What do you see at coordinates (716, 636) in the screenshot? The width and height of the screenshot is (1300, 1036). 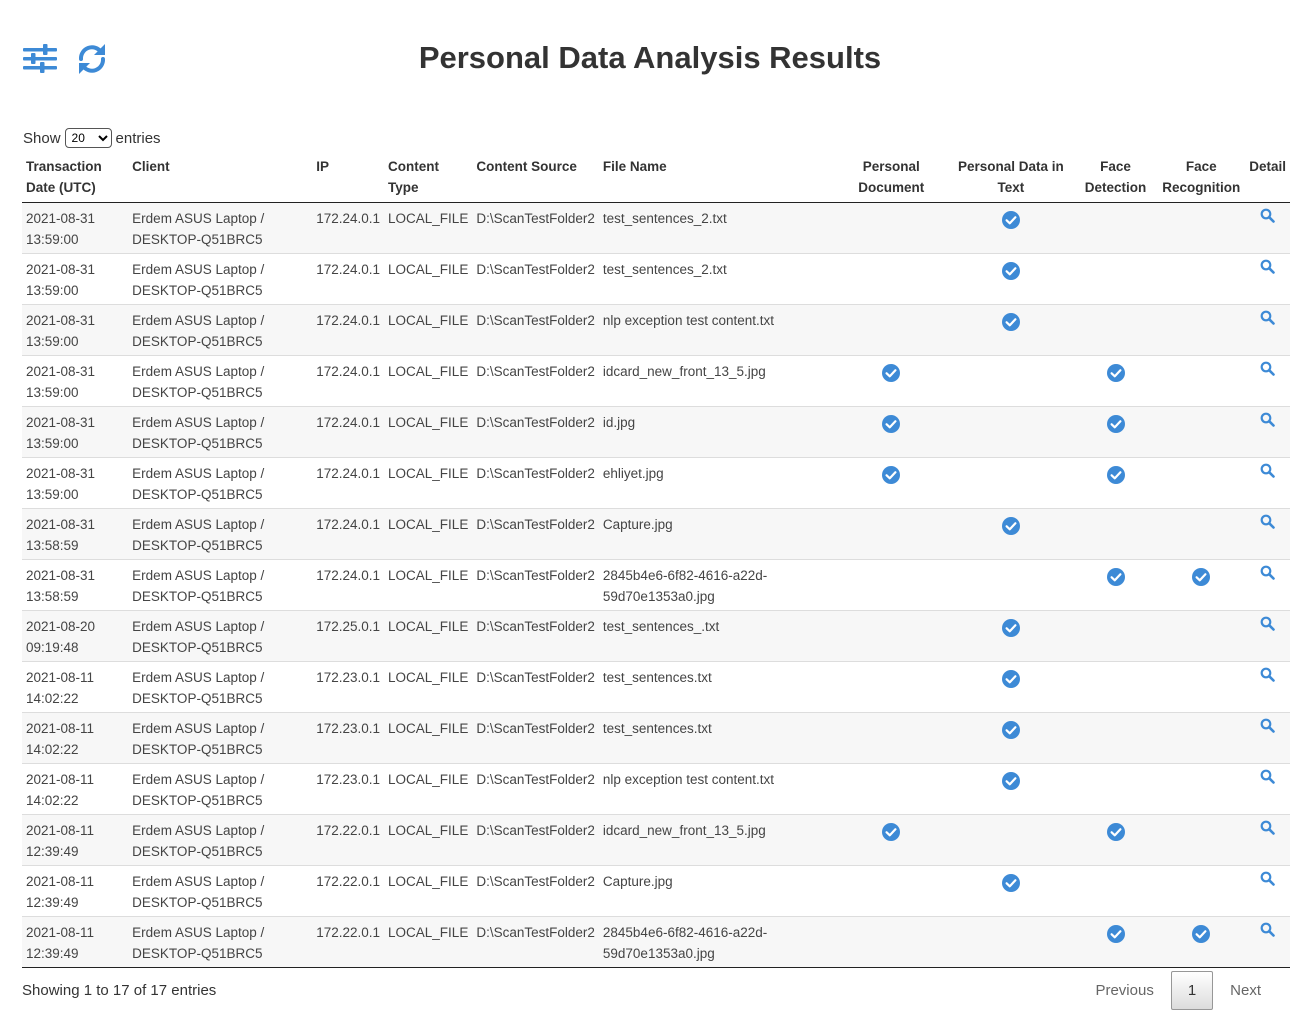 I see `cell-file-name: test_sentences_.txt` at bounding box center [716, 636].